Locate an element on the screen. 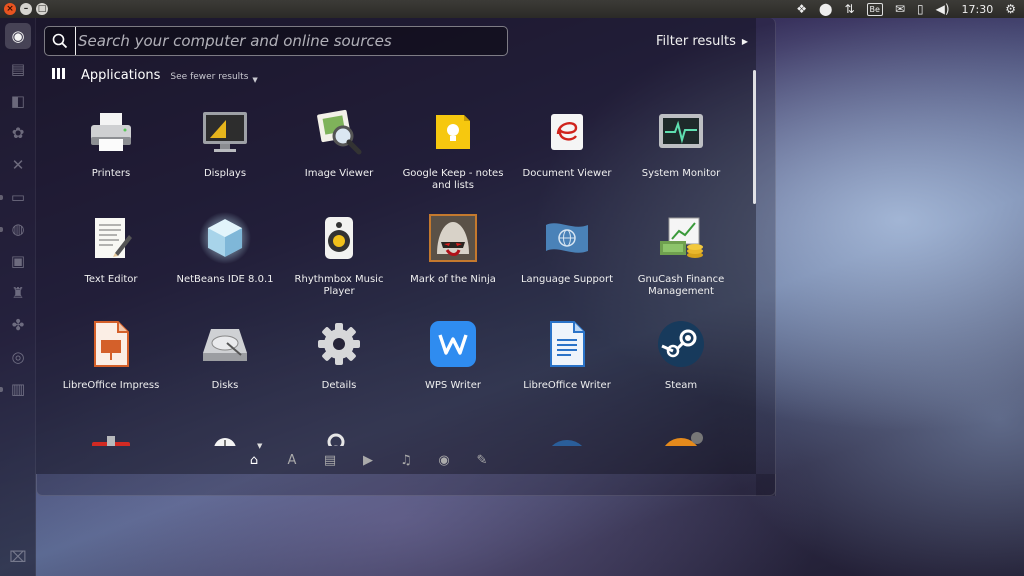 Image resolution: width=1024 pixels, height=576 pixels. app-label: LibreOffice Writer is located at coordinates (567, 385).